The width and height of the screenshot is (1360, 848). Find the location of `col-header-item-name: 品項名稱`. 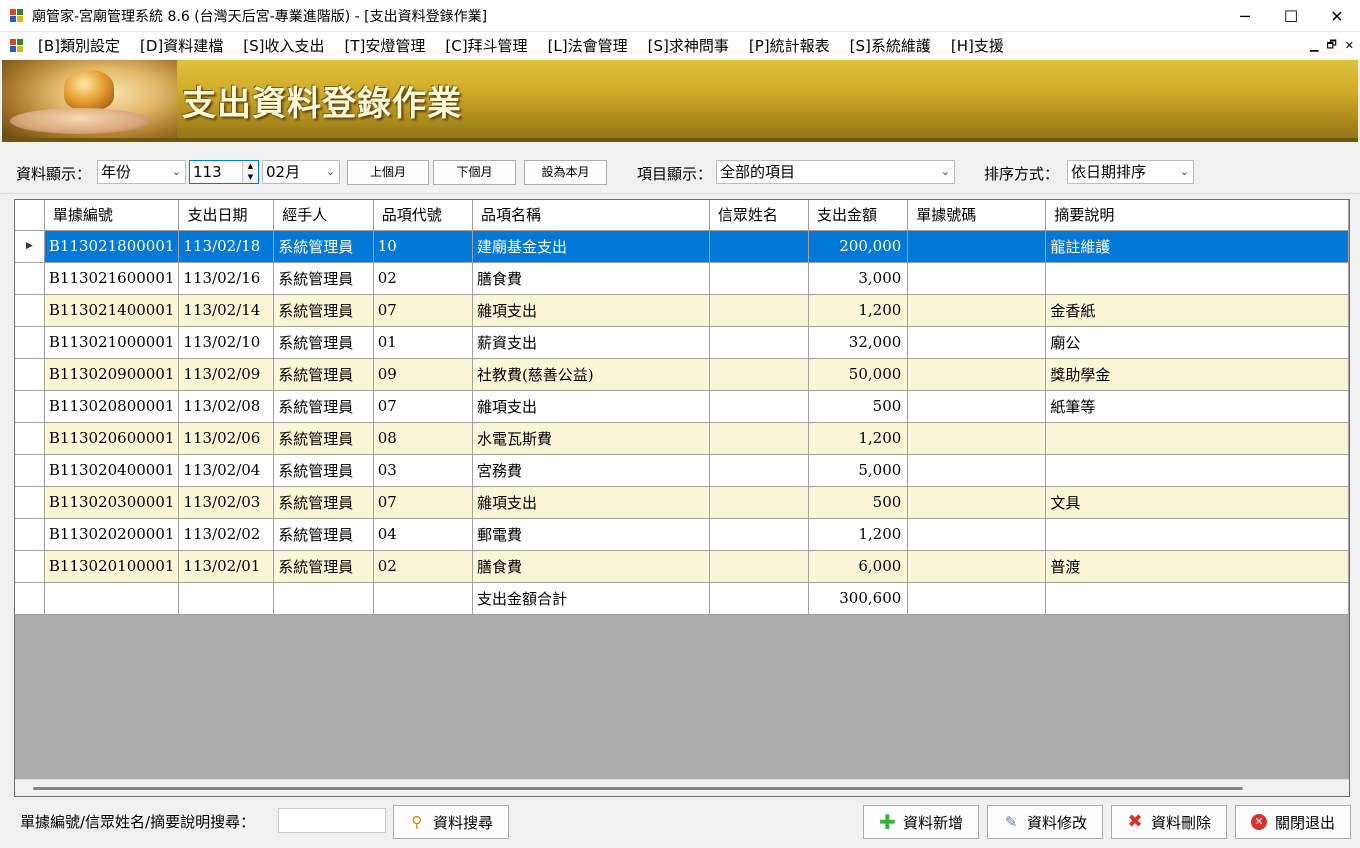

col-header-item-name: 品項名稱 is located at coordinates (591, 215).